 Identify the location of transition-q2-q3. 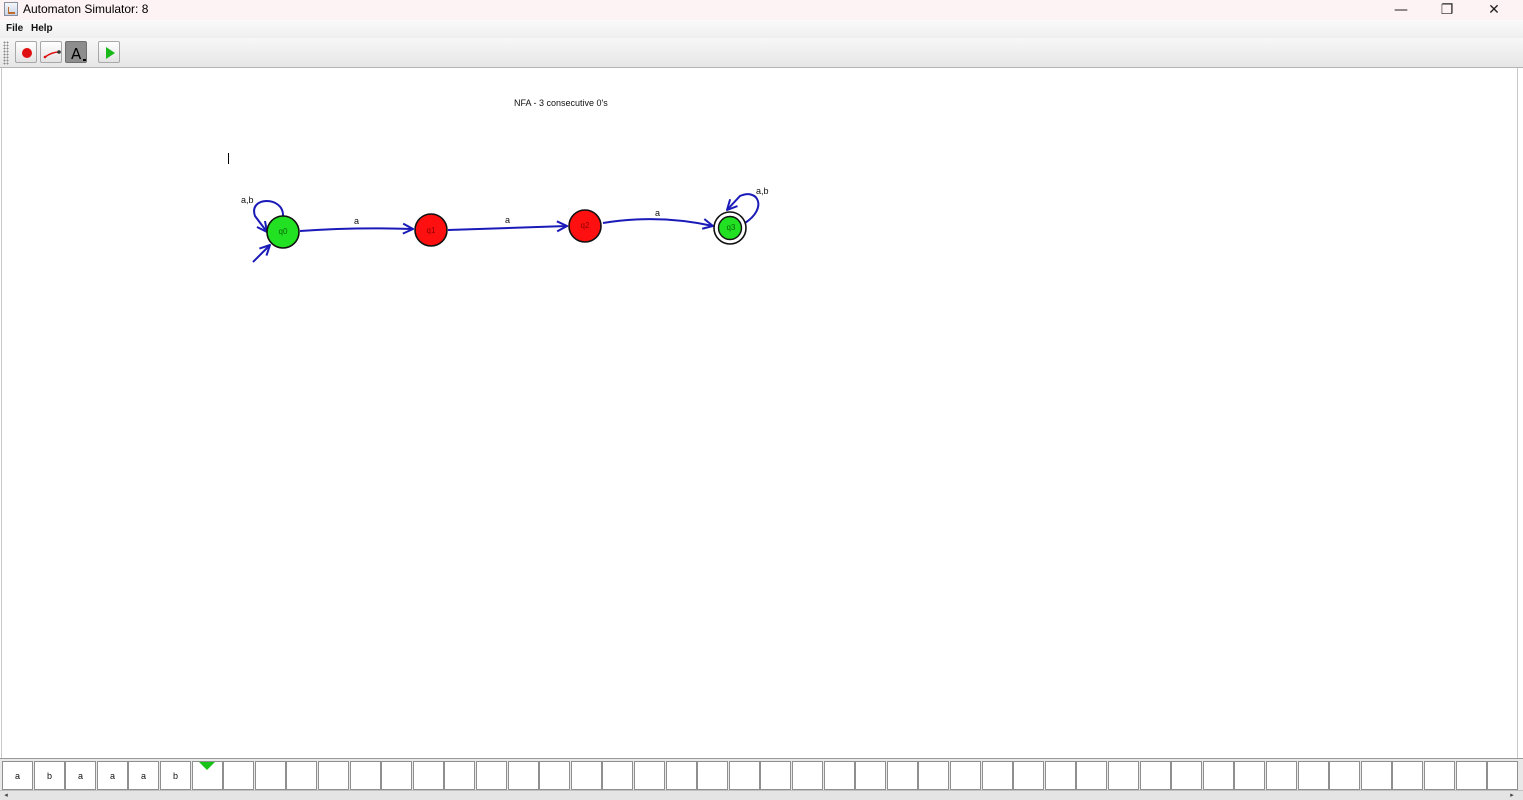
(657, 222).